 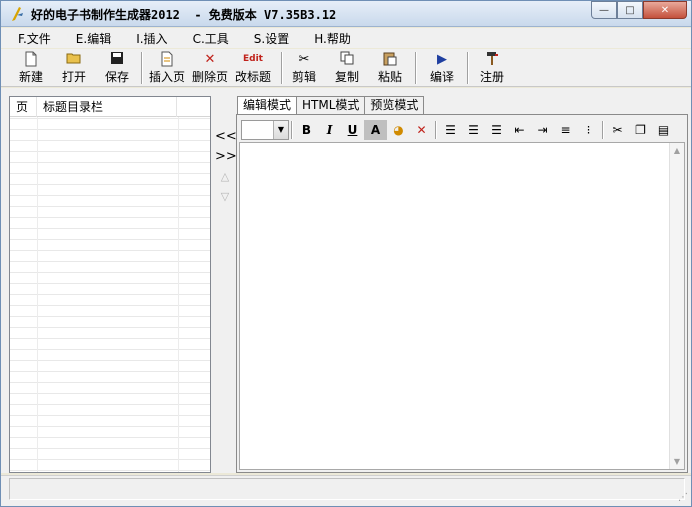 I want to click on window-title: 好的电子书制作生成器2012 - 免费版本 V7.35B3.12, so click(x=184, y=15).